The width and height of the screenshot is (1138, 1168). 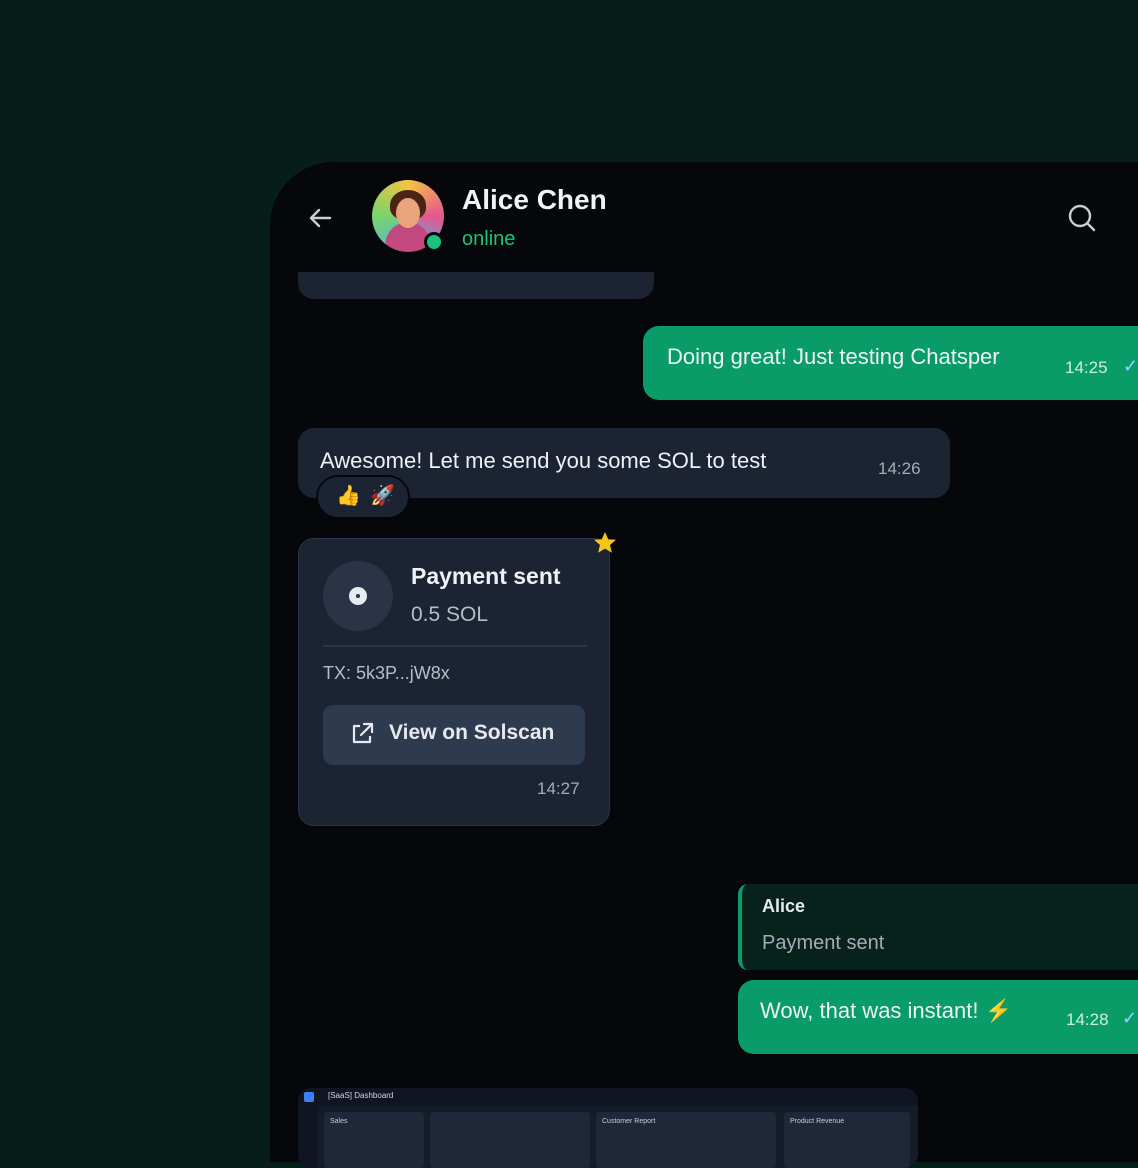 What do you see at coordinates (361, 1095) in the screenshot?
I see `preview-title: [SaaS] Dashboard` at bounding box center [361, 1095].